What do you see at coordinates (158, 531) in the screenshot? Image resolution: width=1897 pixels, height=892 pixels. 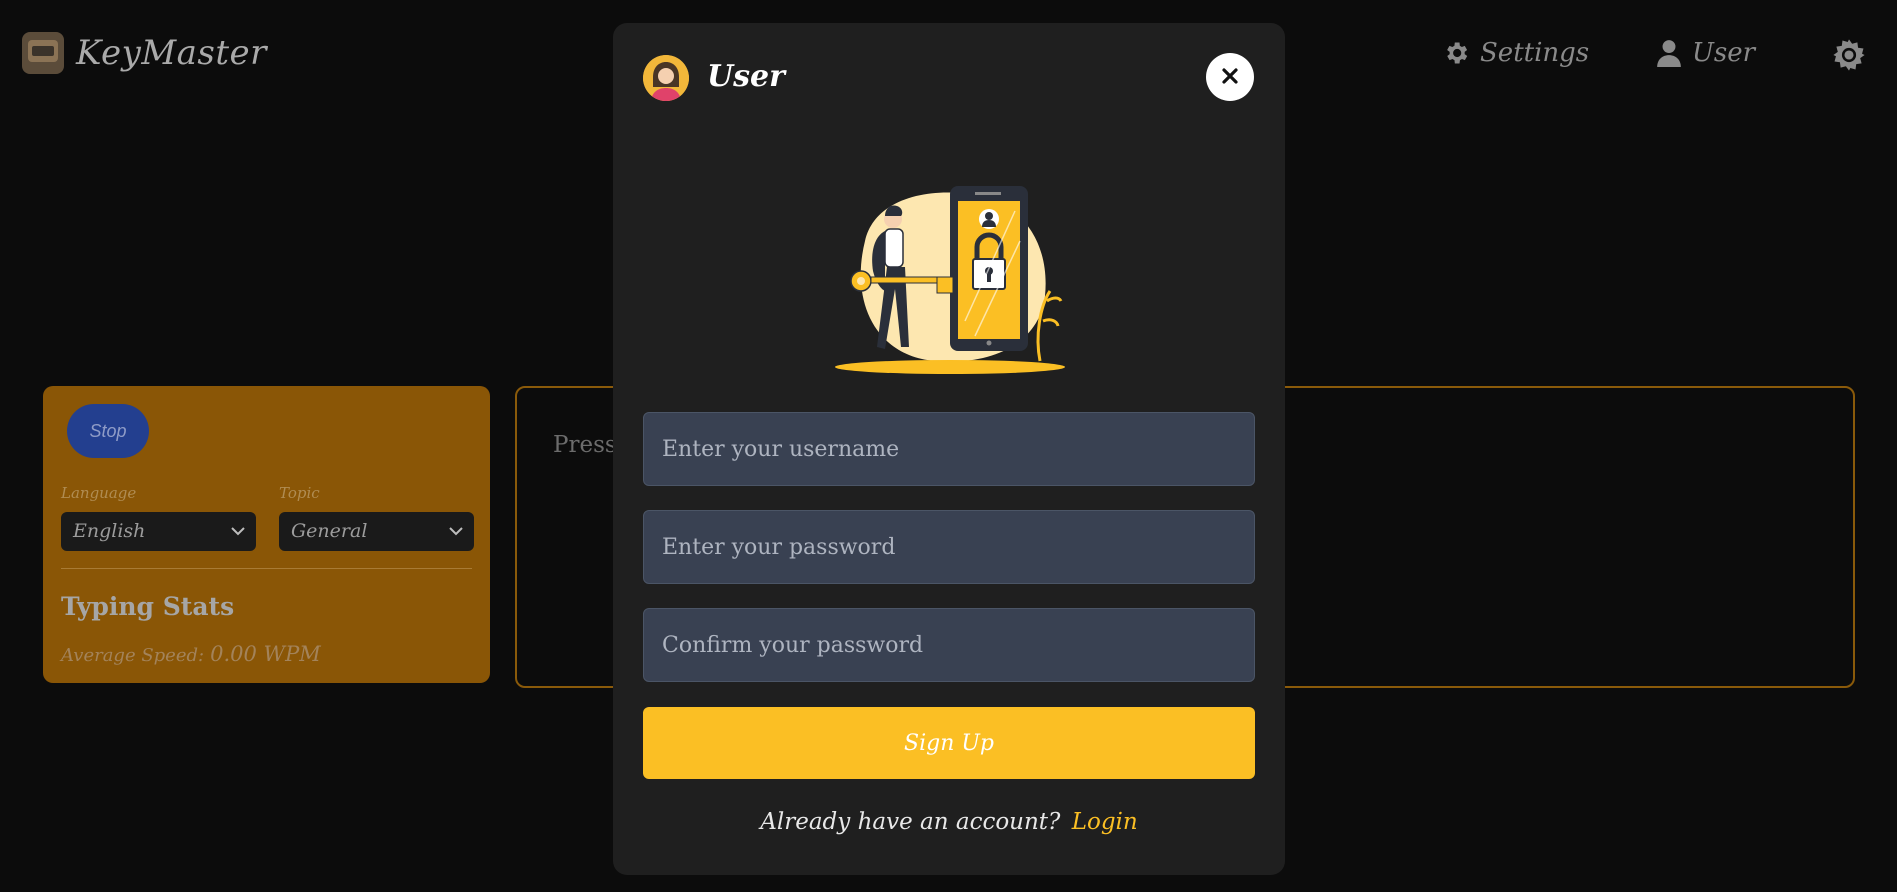 I see `language-select: English` at bounding box center [158, 531].